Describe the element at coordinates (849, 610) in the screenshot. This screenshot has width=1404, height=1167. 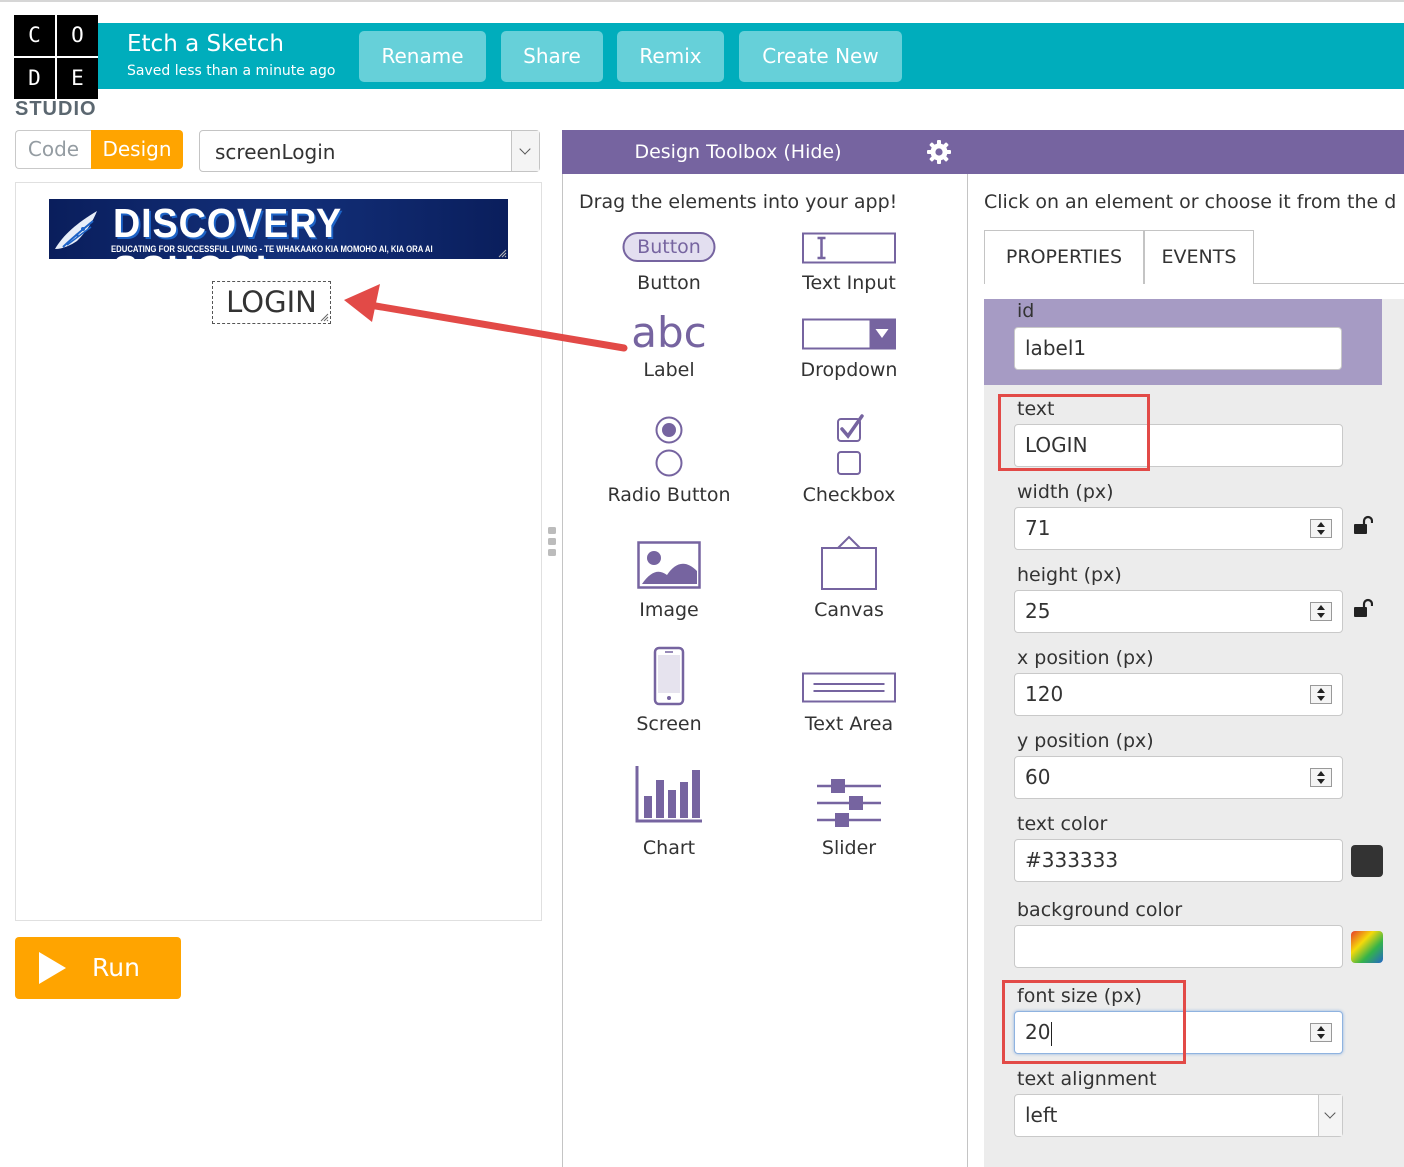
I see `toolbox-item-label: Canvas` at that location.